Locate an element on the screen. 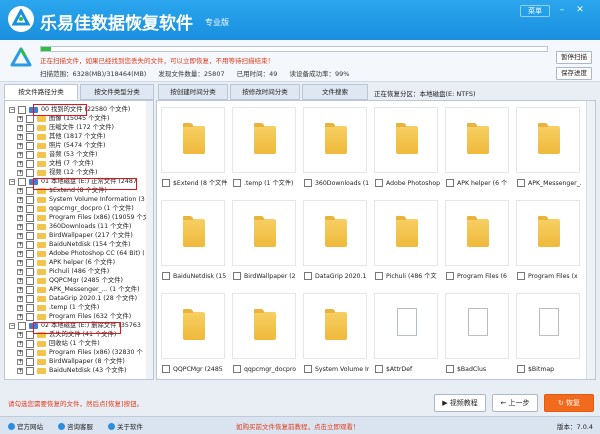 The image size is (600, 434). video-tutorial-button: ▶ 视频教程 is located at coordinates (460, 403).